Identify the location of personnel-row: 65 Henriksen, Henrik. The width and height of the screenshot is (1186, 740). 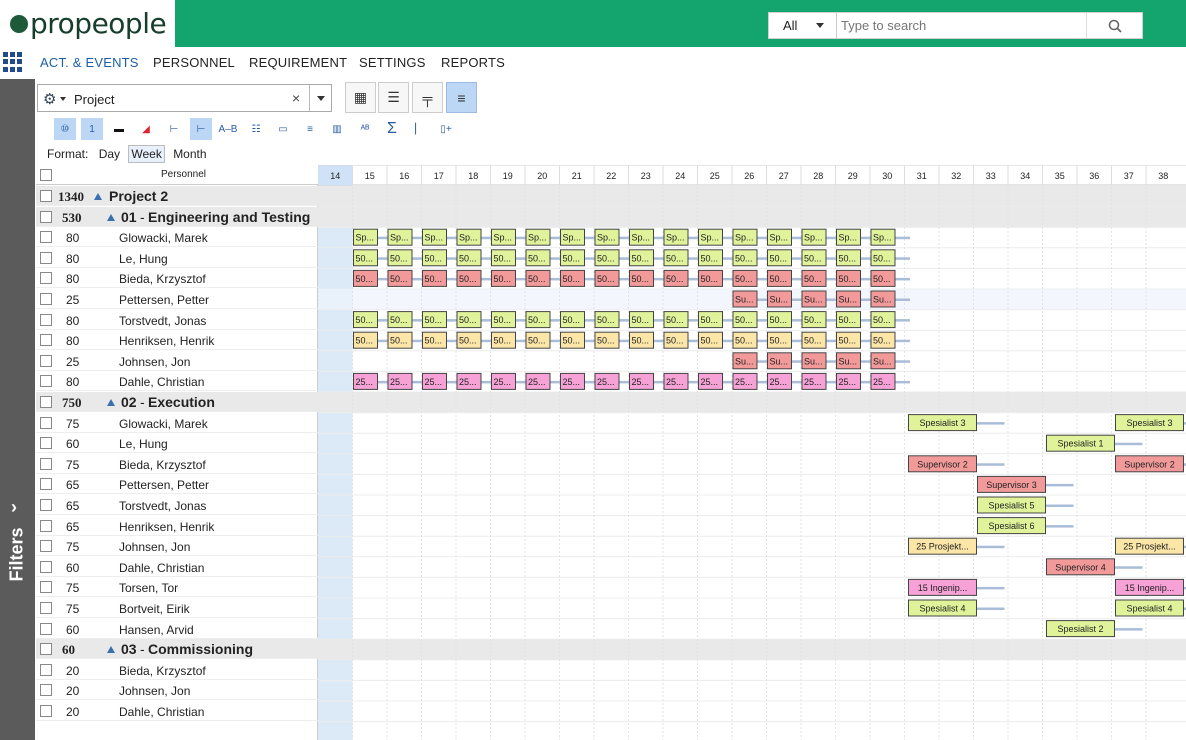
(177, 526).